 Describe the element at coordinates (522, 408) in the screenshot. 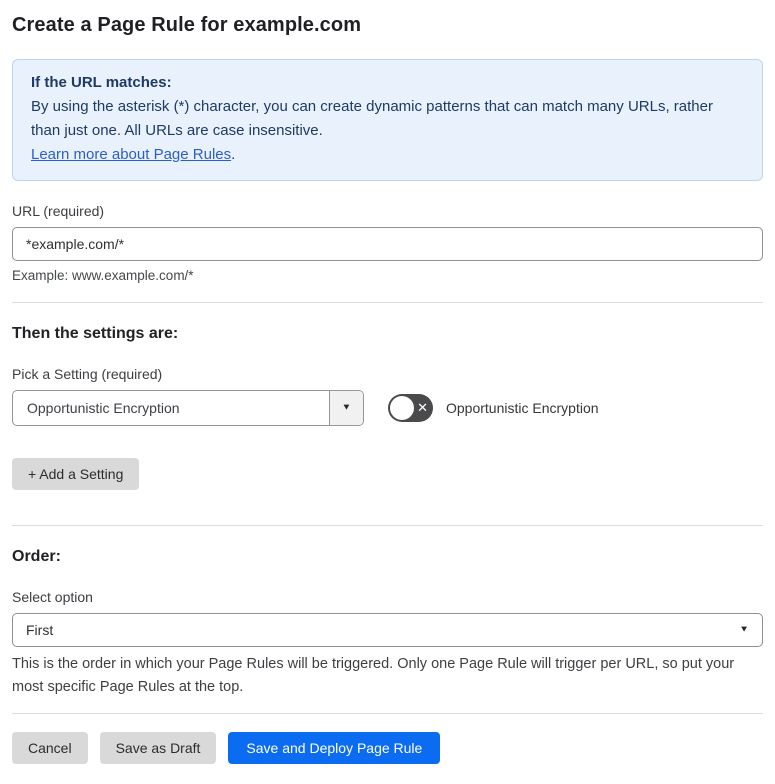

I see `toggle-label: Opportunistic Encryption` at that location.